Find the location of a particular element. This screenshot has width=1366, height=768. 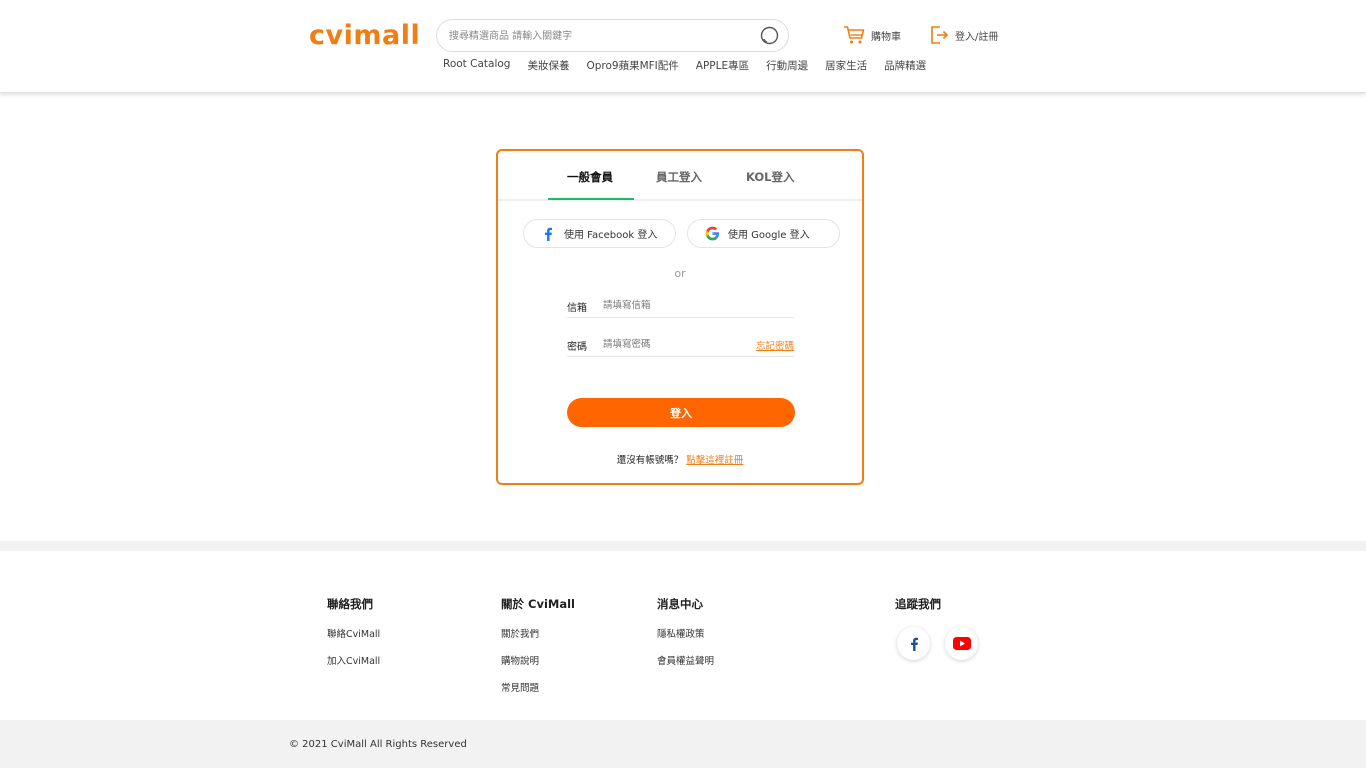

password-field: 密碼 忘記密碼 is located at coordinates (680, 344).